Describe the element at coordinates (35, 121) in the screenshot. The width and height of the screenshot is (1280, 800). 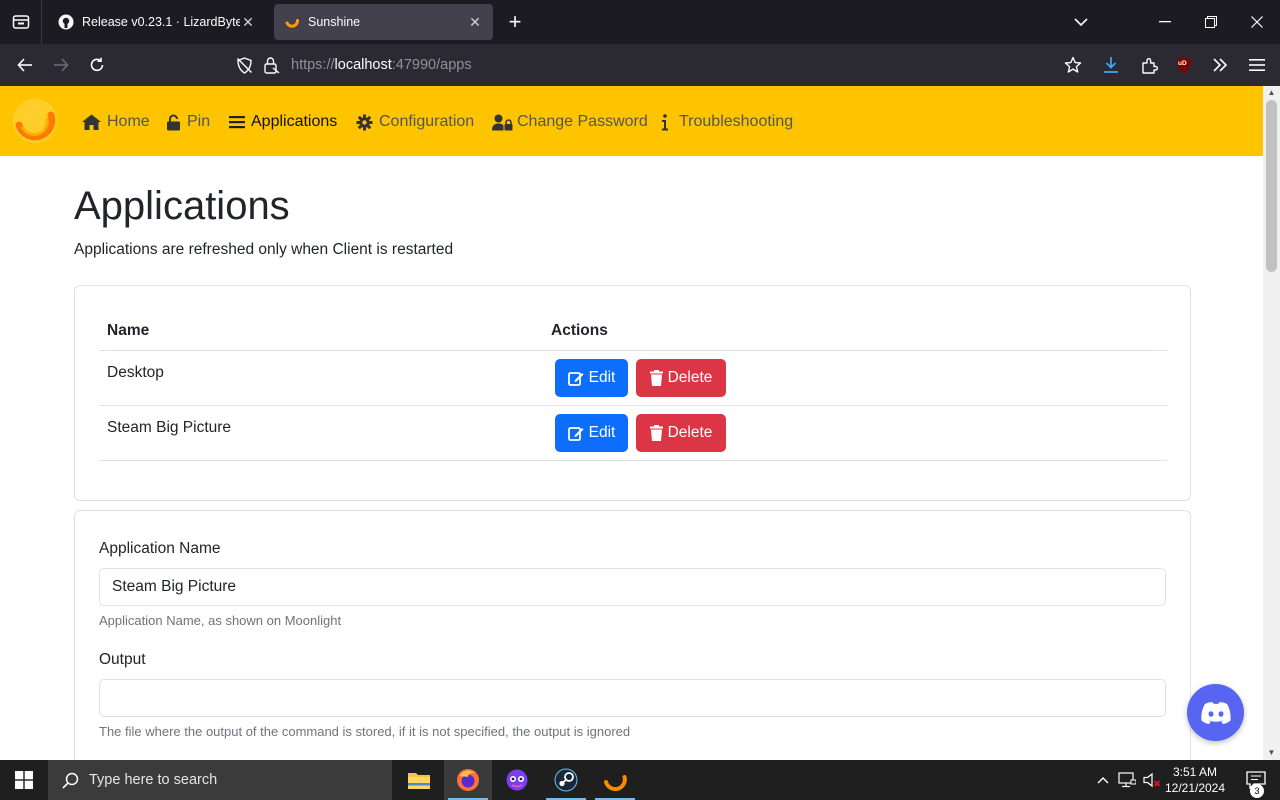
I see `sunshine-logo` at that location.